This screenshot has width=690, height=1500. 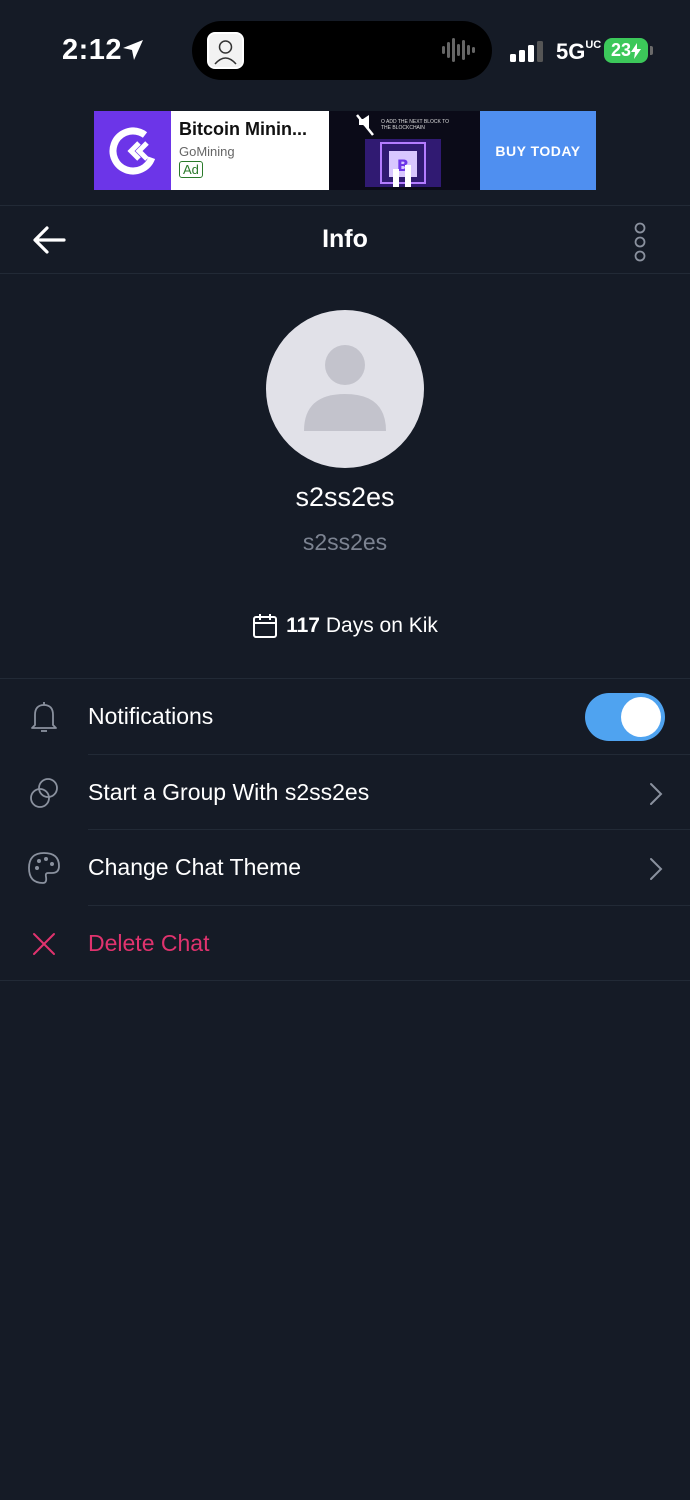 What do you see at coordinates (207, 151) in the screenshot?
I see `ad-advertiser: GoMining` at bounding box center [207, 151].